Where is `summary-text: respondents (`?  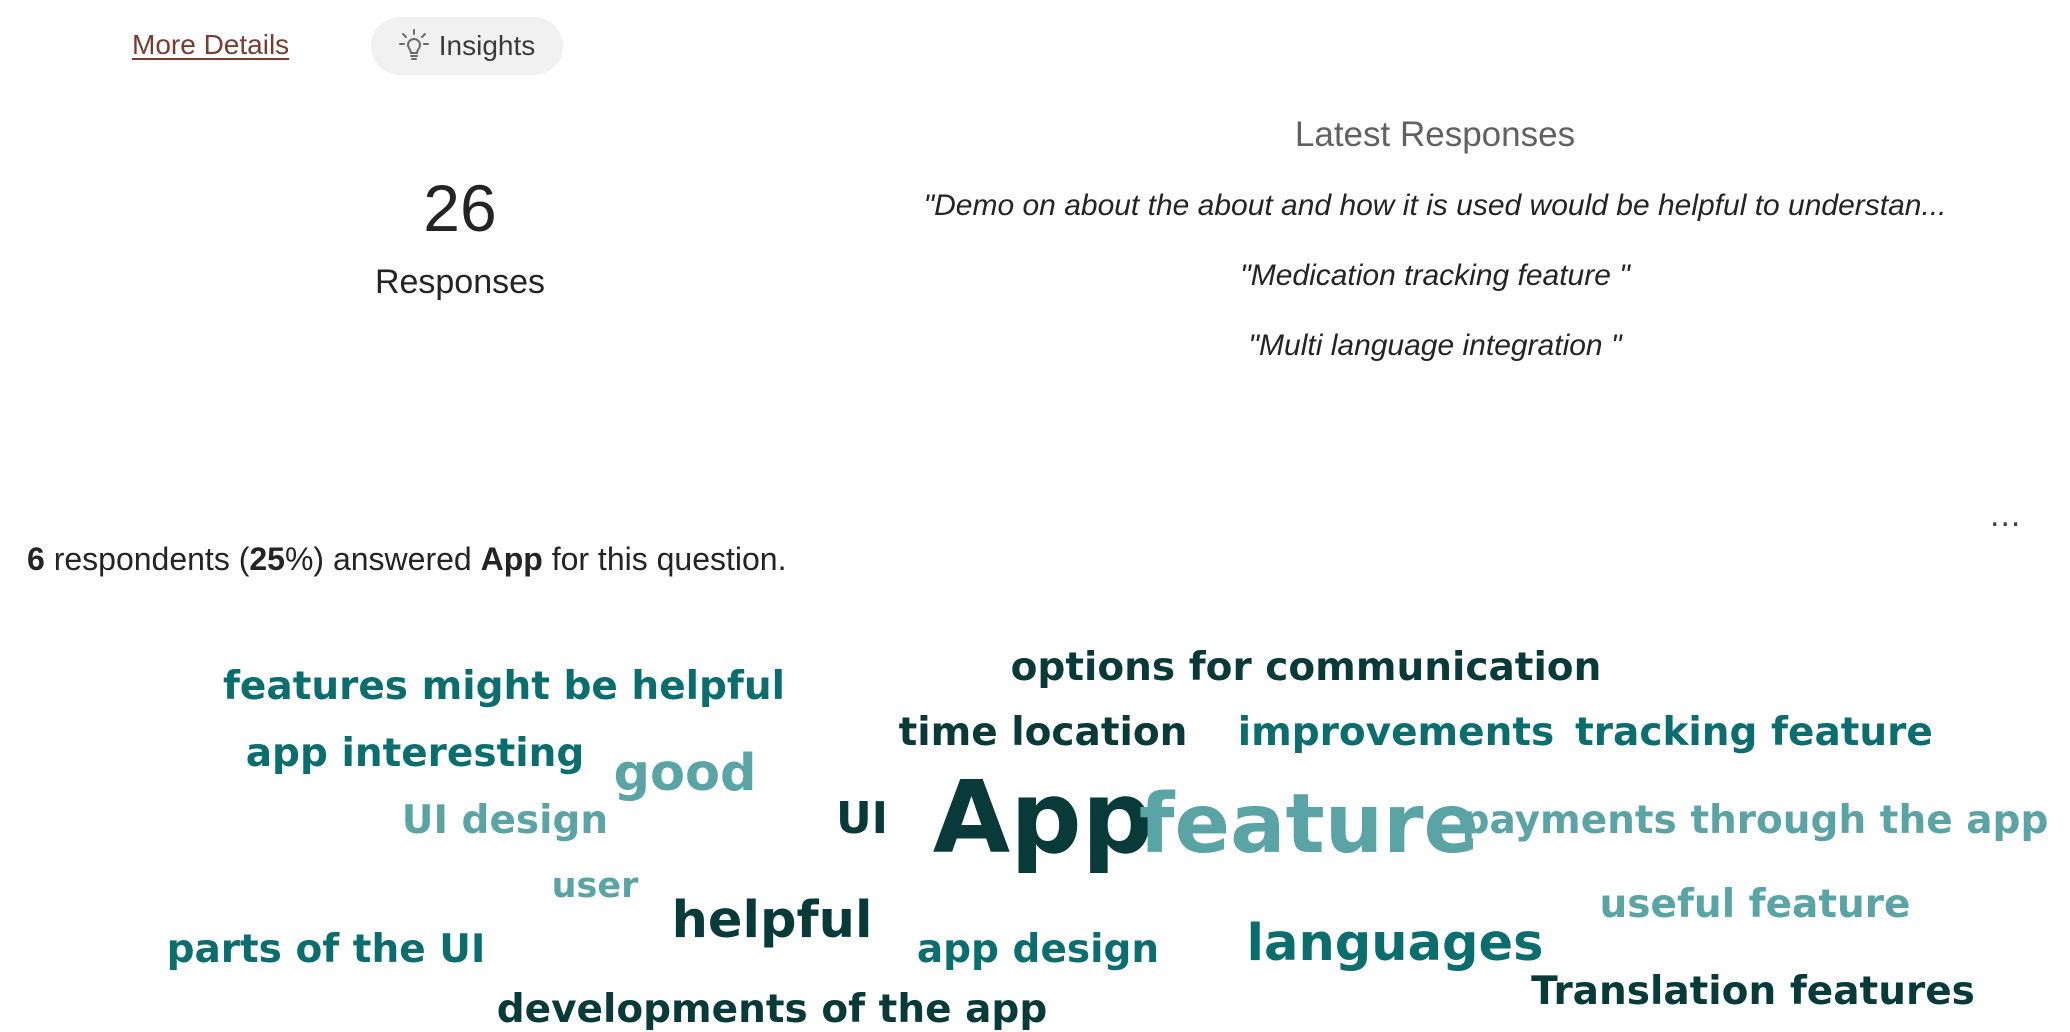
summary-text: respondents ( is located at coordinates (147, 559).